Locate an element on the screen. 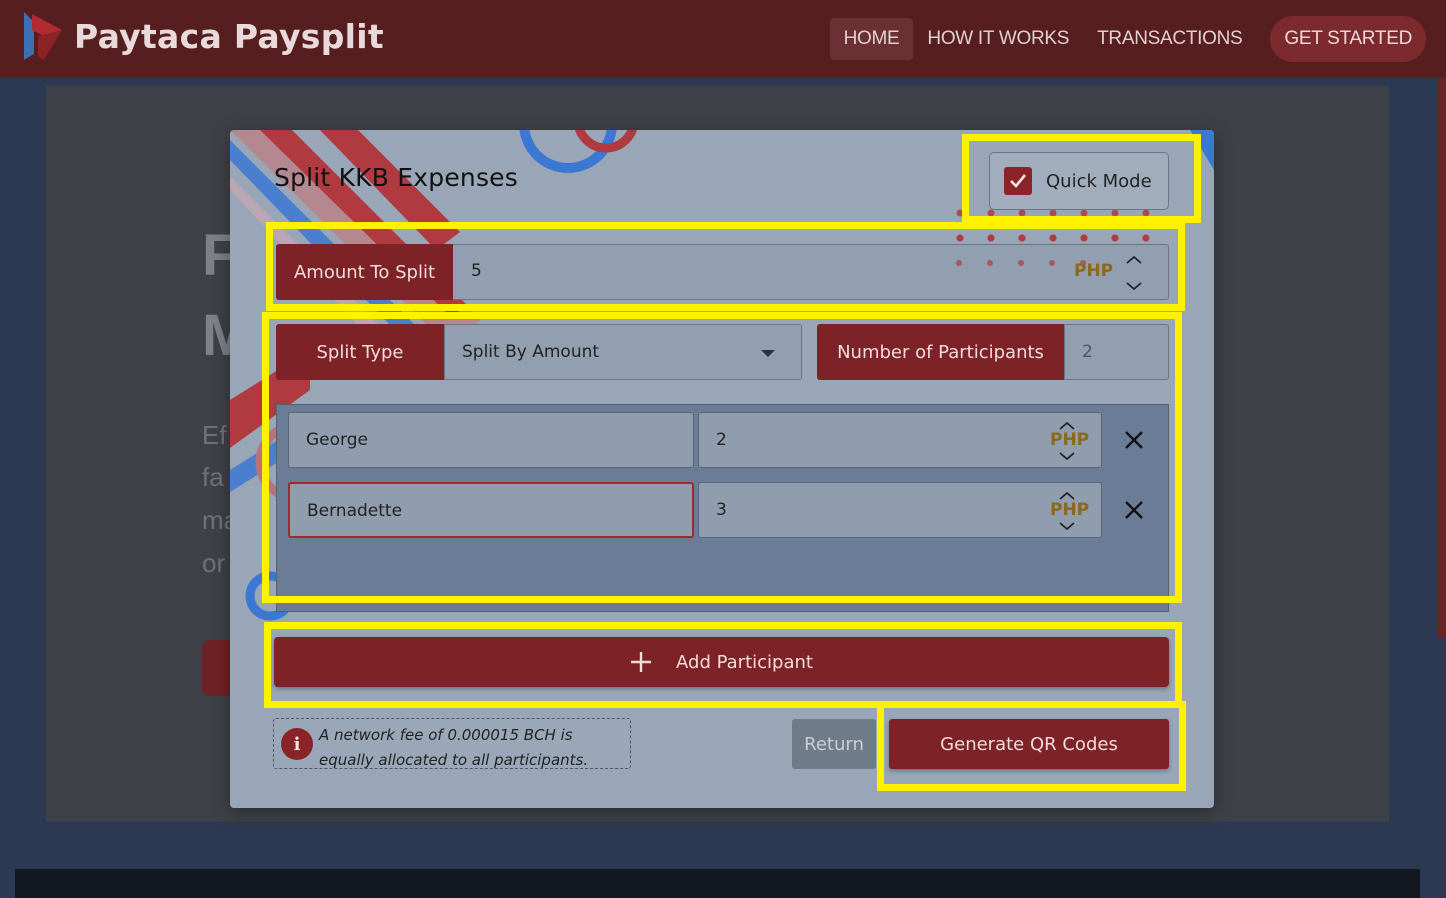 Image resolution: width=1446 pixels, height=898 pixels. return-button: Return is located at coordinates (834, 744).